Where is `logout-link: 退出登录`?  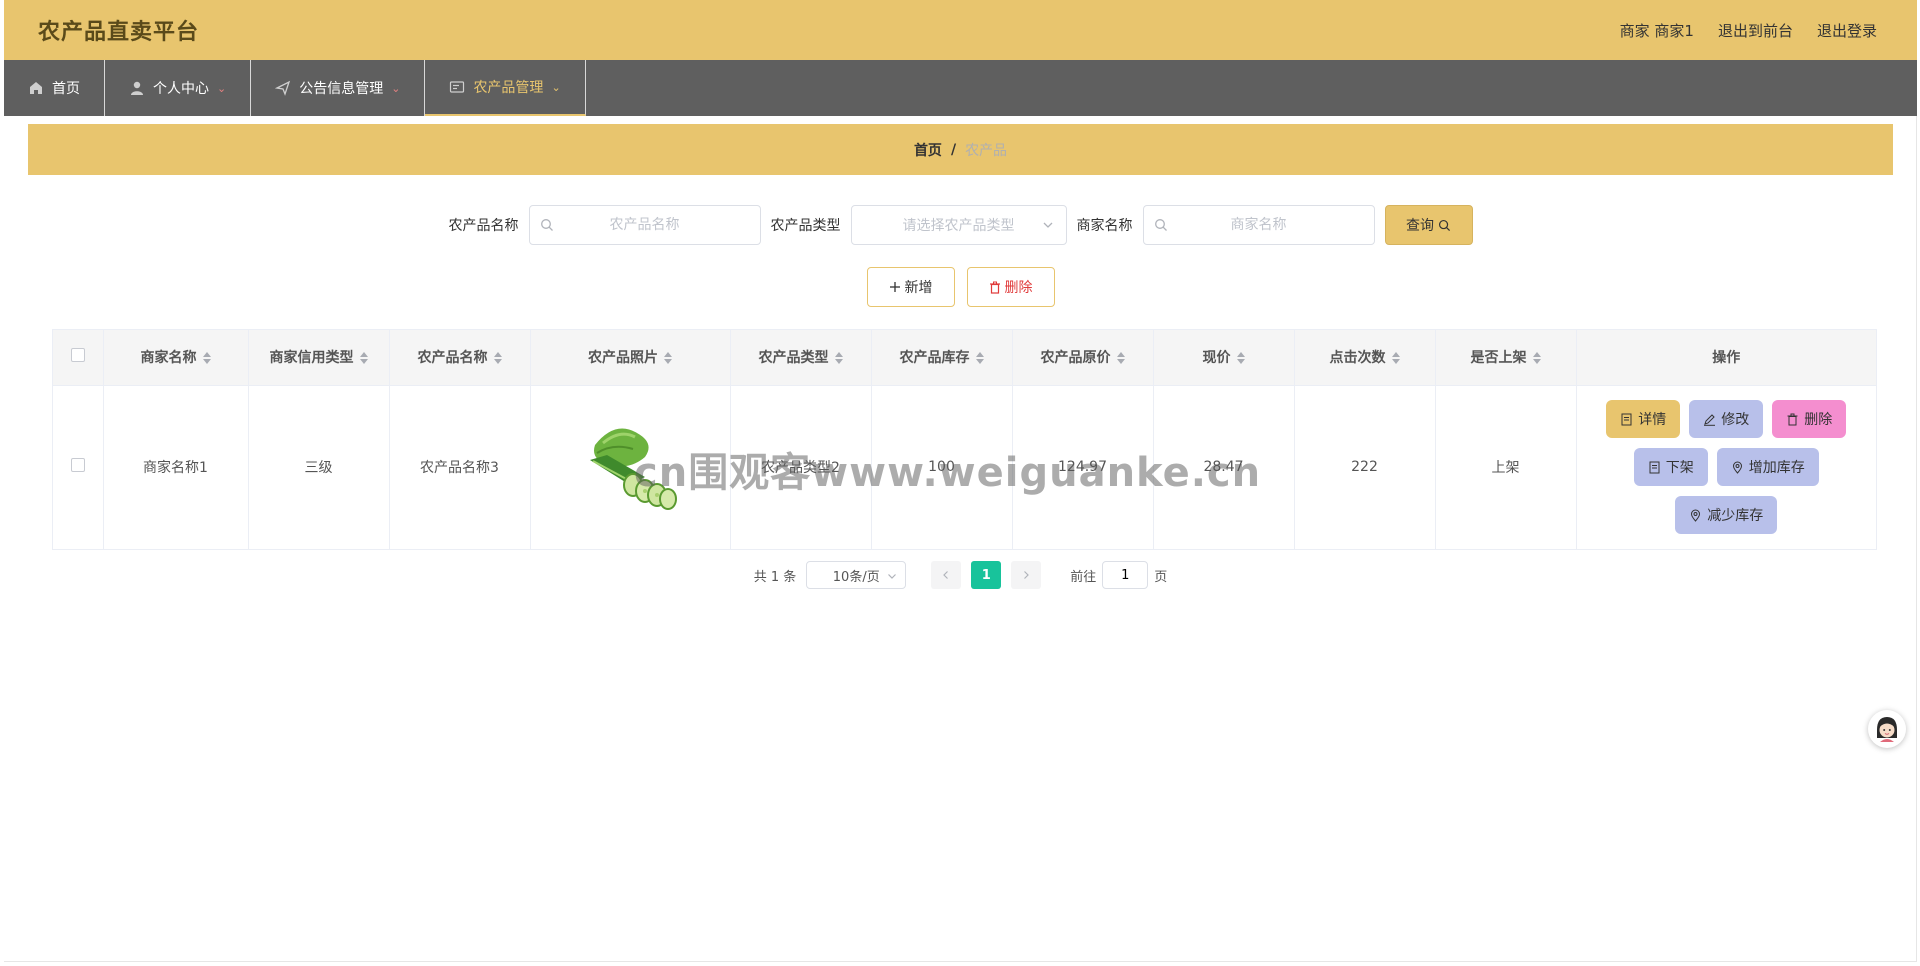 logout-link: 退出登录 is located at coordinates (1847, 30).